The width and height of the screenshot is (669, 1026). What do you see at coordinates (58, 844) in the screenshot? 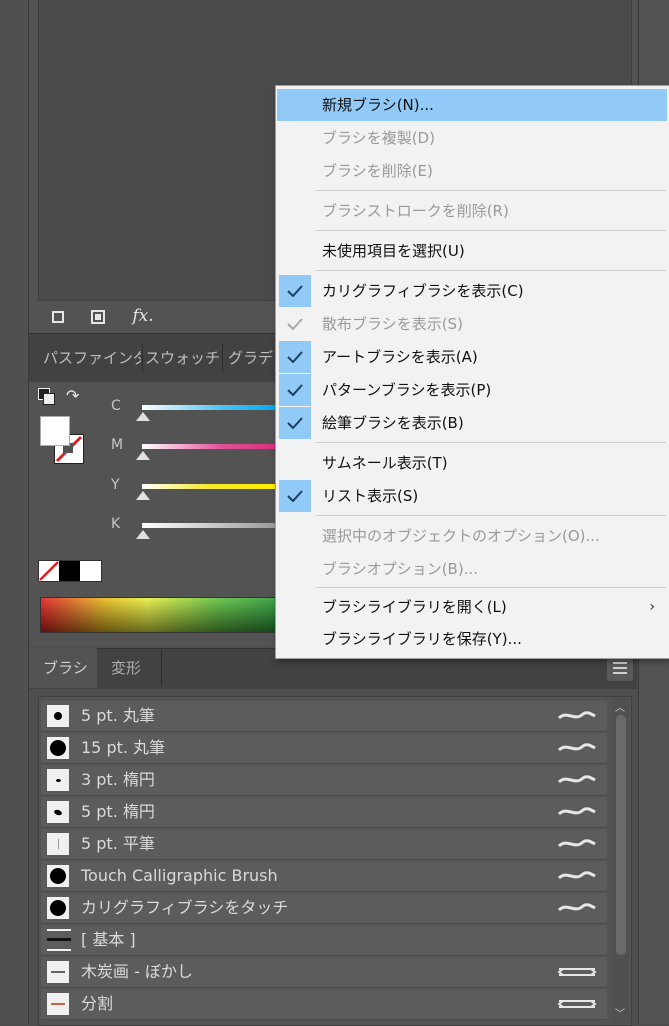
I see `flat-brush-icon` at bounding box center [58, 844].